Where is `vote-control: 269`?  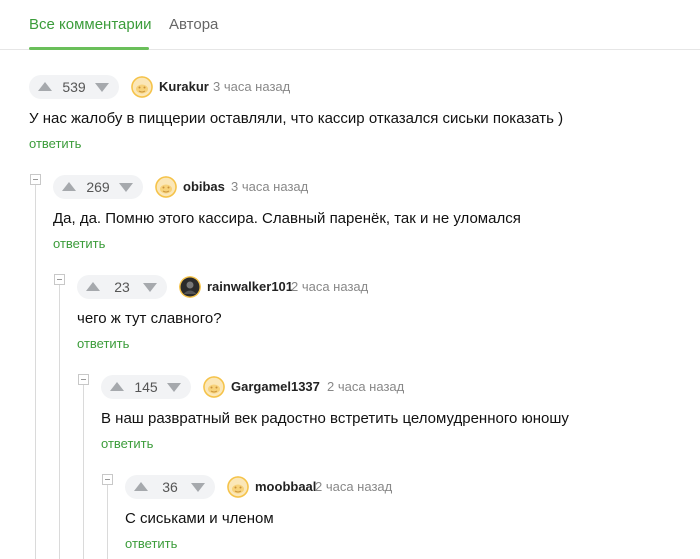
vote-control: 269 is located at coordinates (98, 187).